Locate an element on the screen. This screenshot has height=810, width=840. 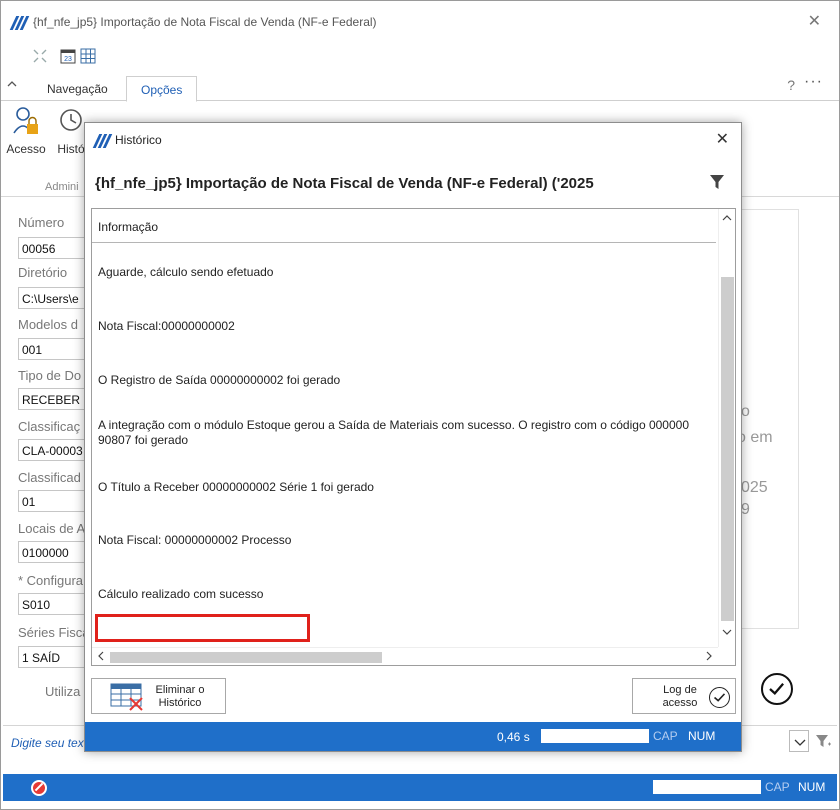
grid-view-icon is located at coordinates (88, 56).